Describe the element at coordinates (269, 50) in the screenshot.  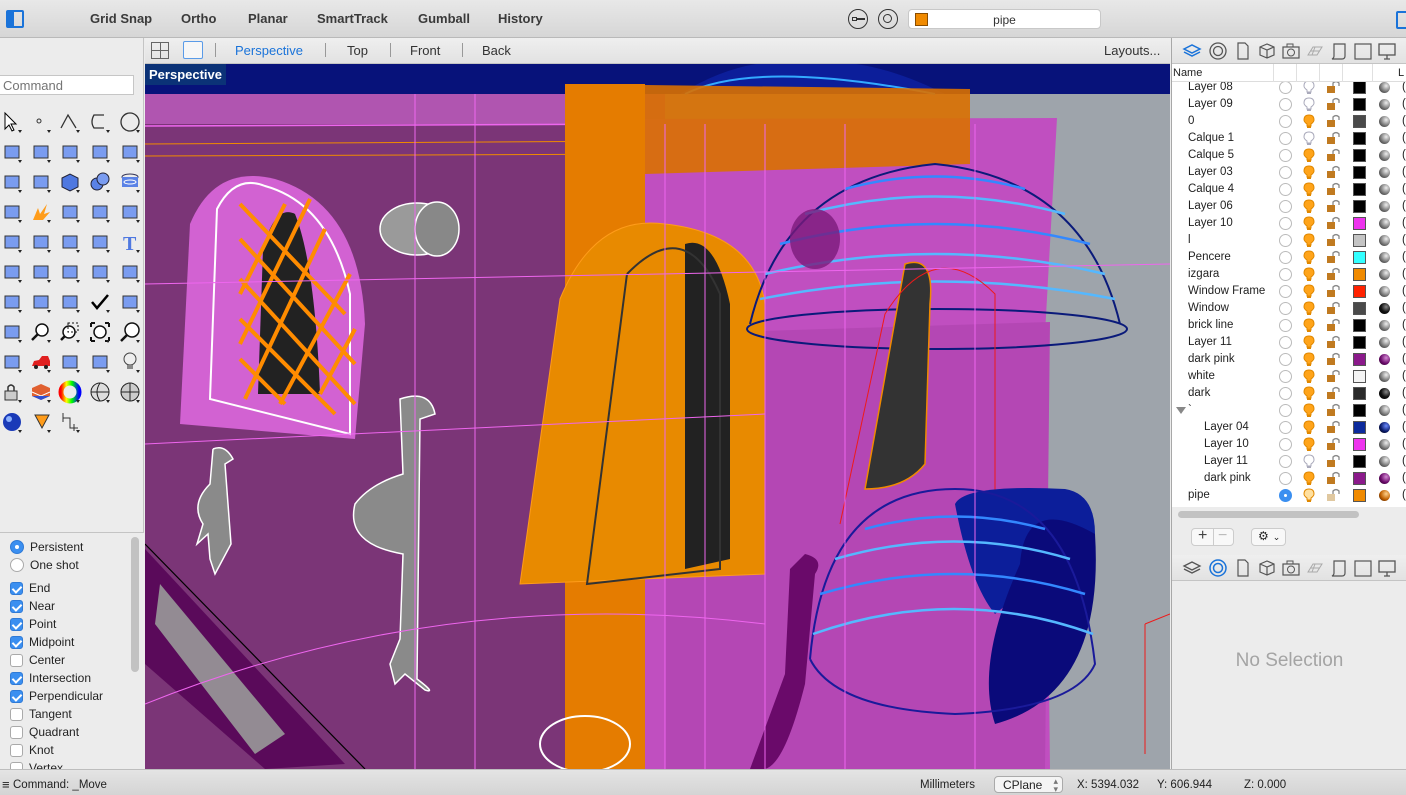
I see `tab-perspective: Perspective` at that location.